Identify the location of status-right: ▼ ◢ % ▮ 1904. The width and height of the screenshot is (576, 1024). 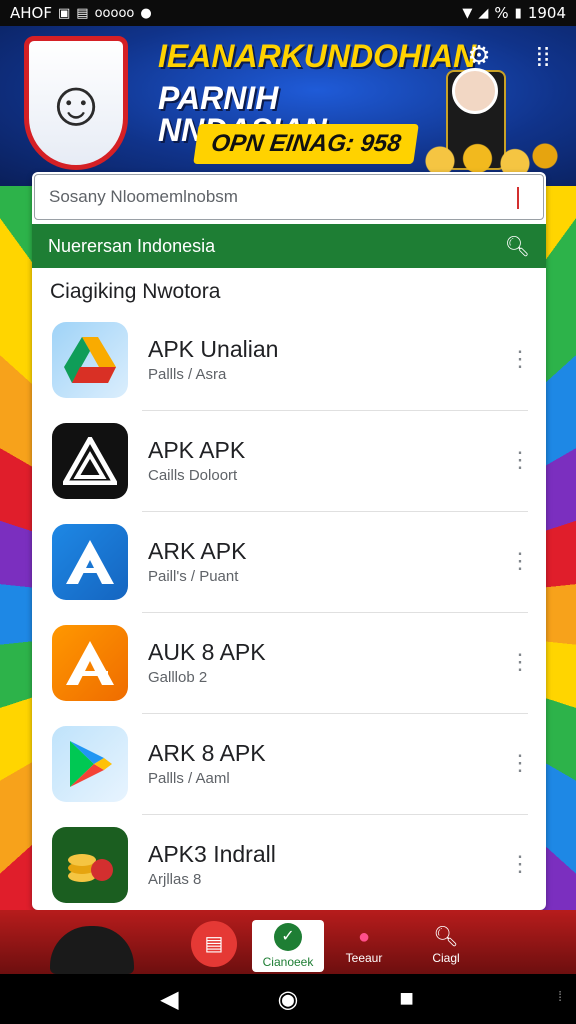
(514, 13).